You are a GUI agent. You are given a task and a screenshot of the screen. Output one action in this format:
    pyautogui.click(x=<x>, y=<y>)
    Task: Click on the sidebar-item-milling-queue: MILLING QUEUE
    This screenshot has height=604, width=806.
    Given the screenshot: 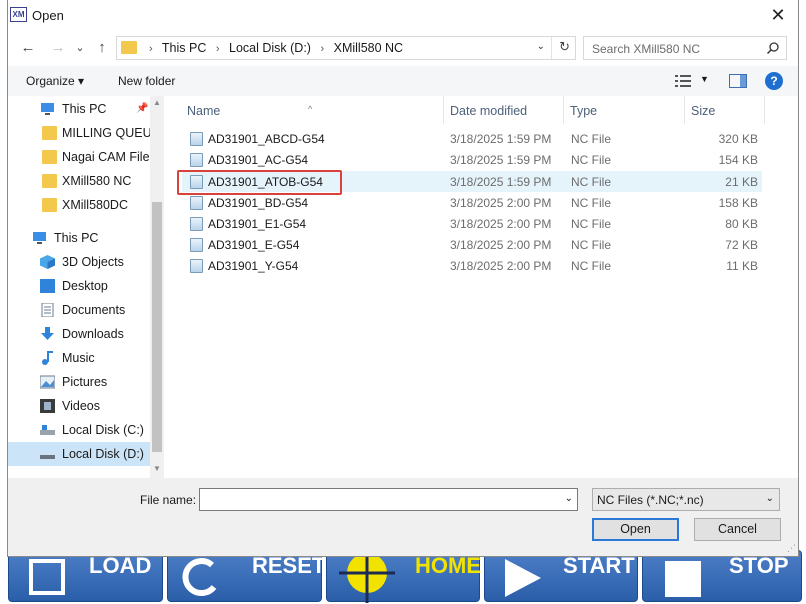 What is the action you would take?
    pyautogui.click(x=84, y=133)
    